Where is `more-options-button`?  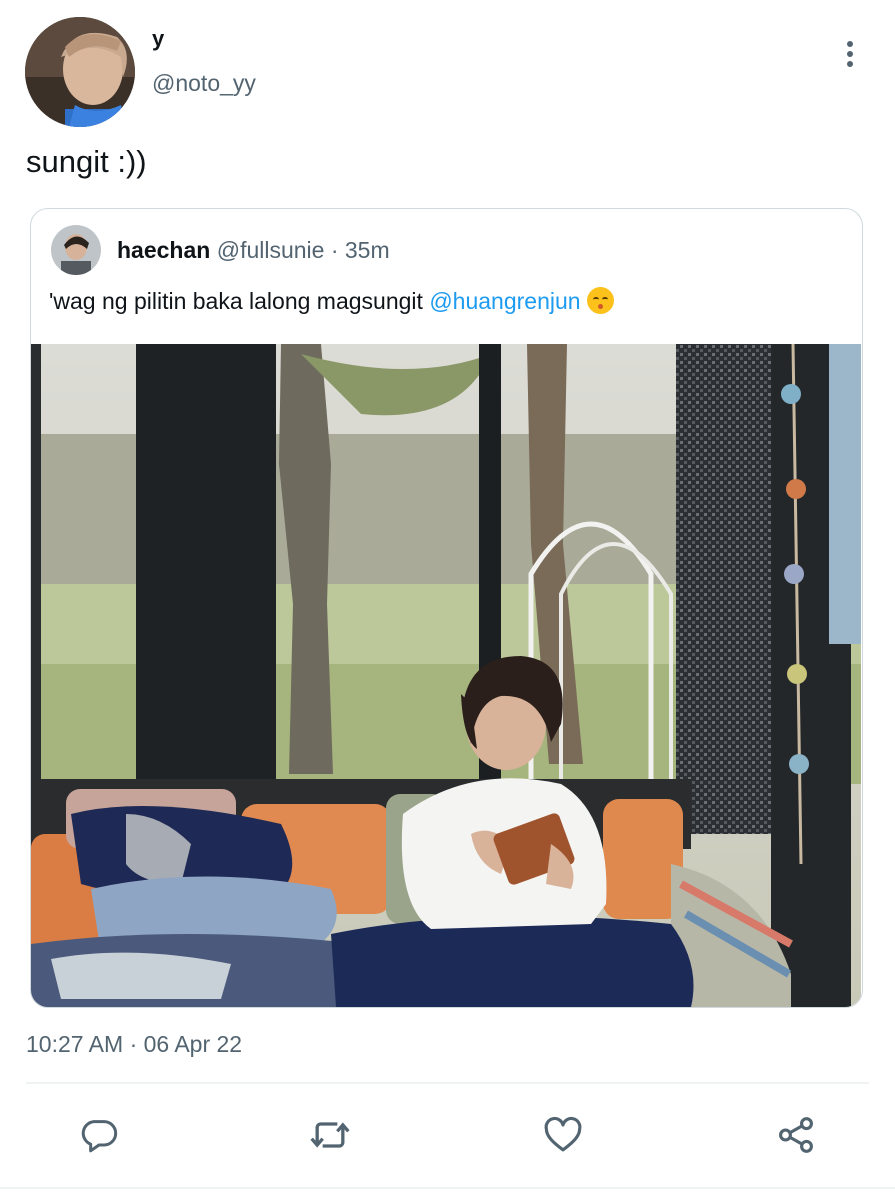 more-options-button is located at coordinates (850, 54).